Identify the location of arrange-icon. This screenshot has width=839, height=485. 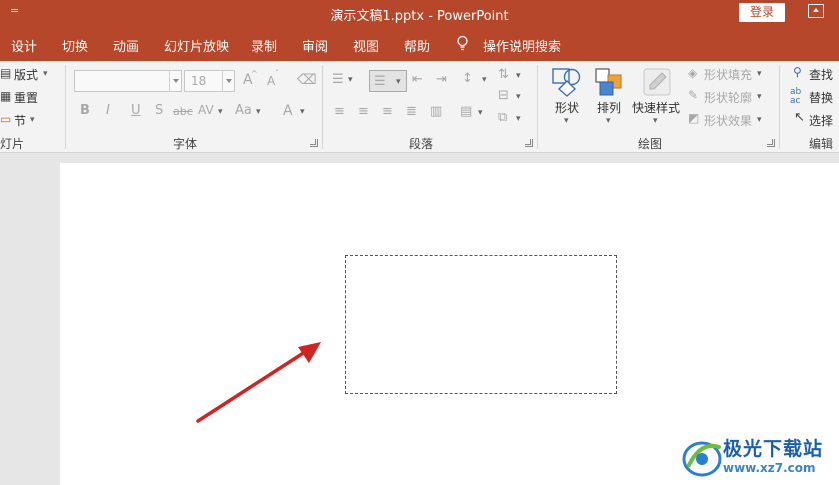
(608, 82).